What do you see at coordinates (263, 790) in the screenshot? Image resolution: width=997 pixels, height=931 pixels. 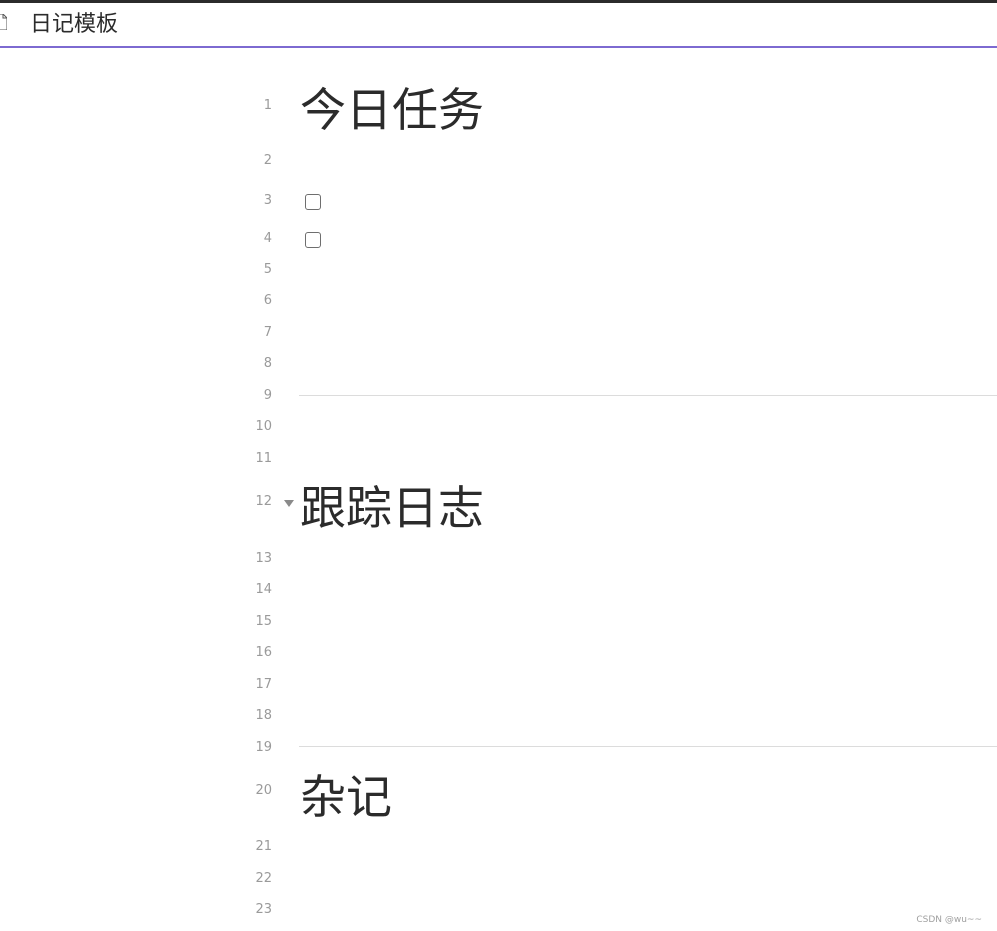 I see `line-number: 20` at bounding box center [263, 790].